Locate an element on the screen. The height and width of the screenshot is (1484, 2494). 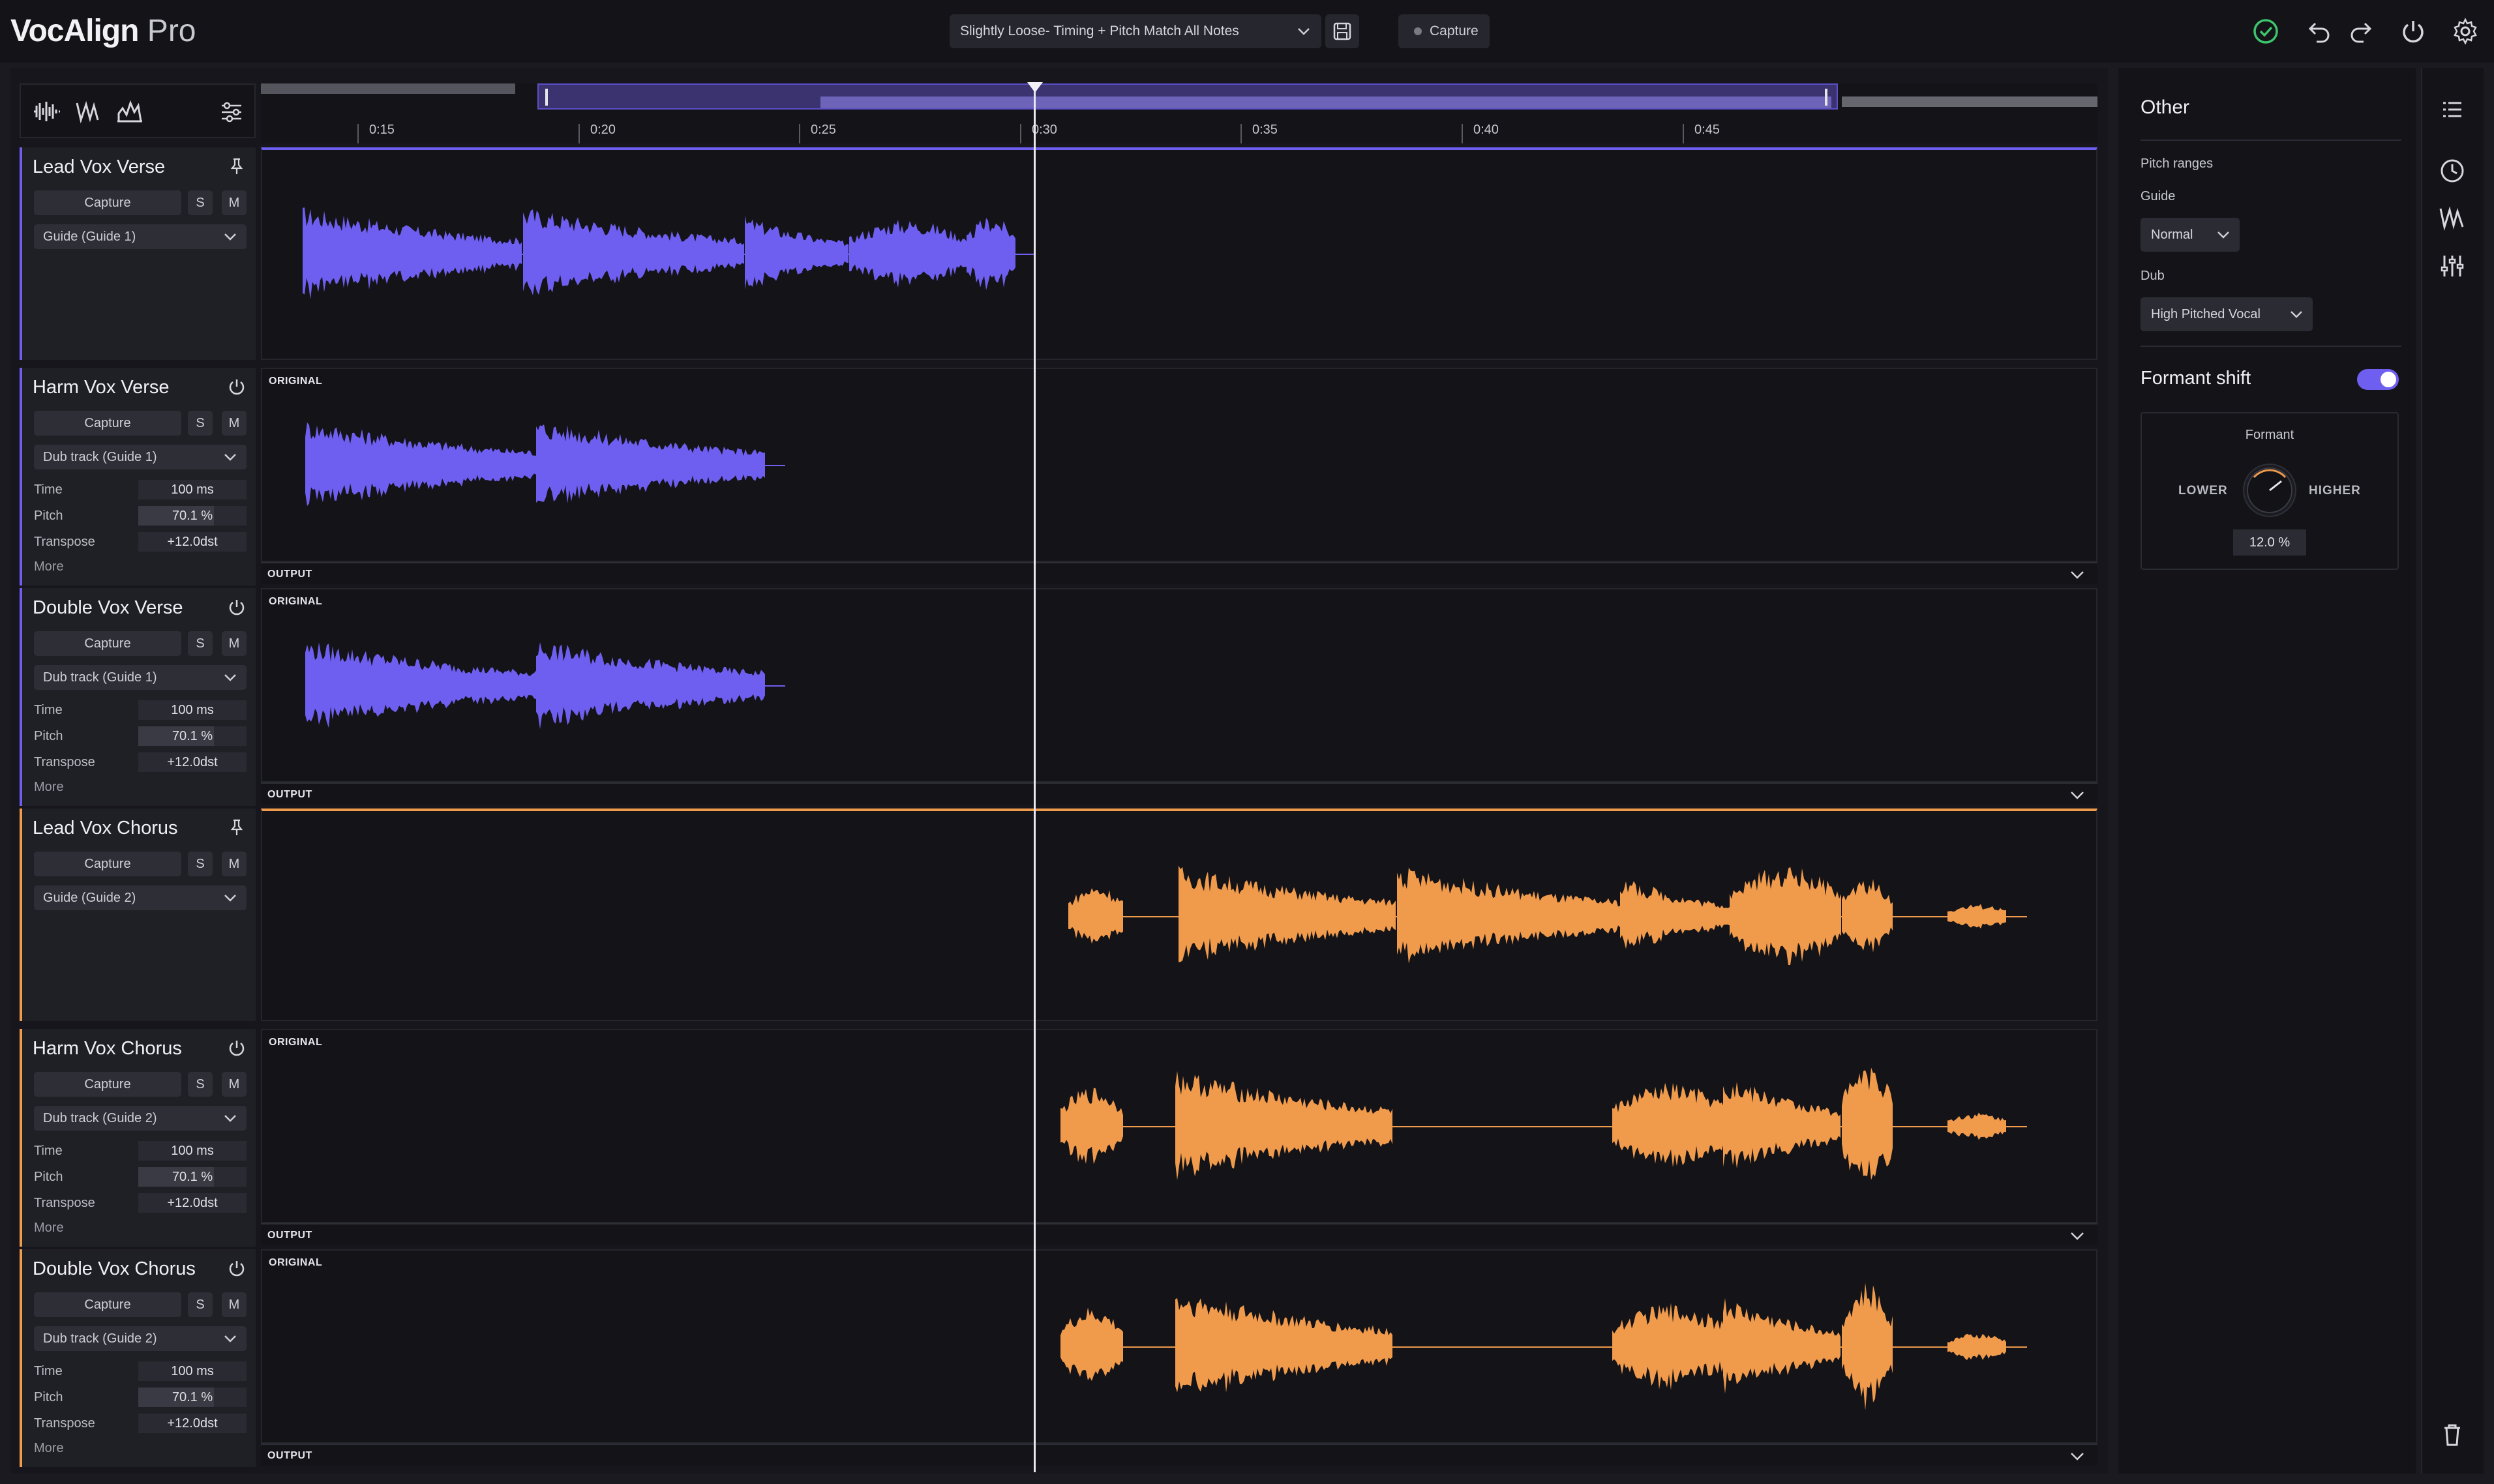
formant-shift-toggle is located at coordinates (2378, 379).